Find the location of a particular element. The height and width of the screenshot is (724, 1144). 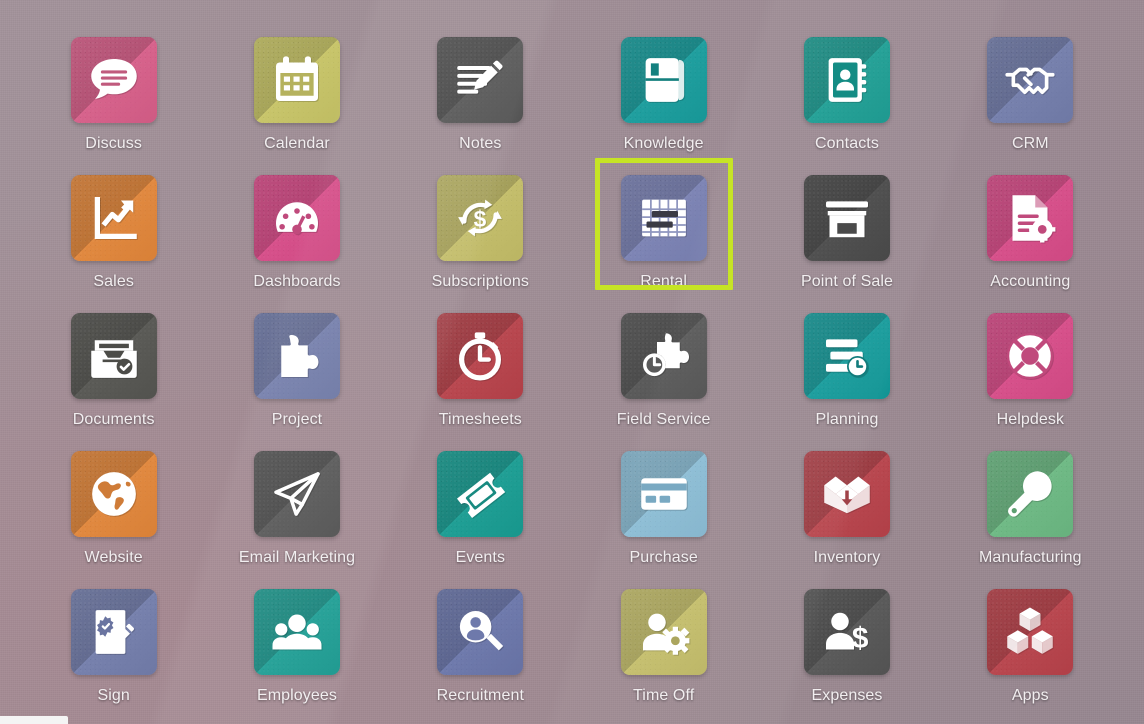

app-label: Knowledge is located at coordinates (663, 143).